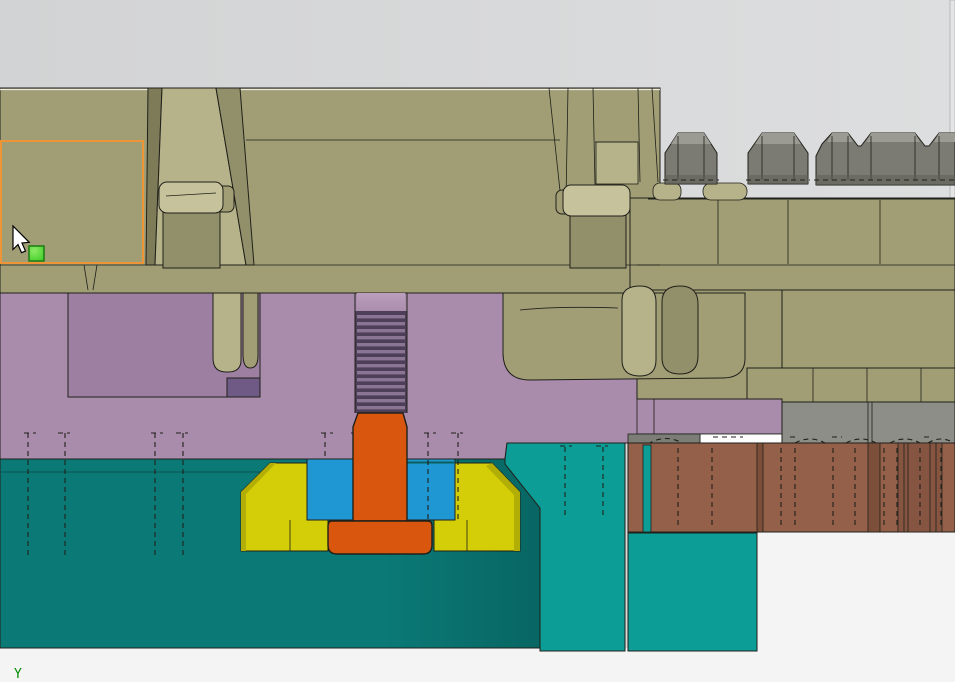 This screenshot has width=955, height=682. Describe the element at coordinates (36, 253) in the screenshot. I see `selection-handle` at that location.